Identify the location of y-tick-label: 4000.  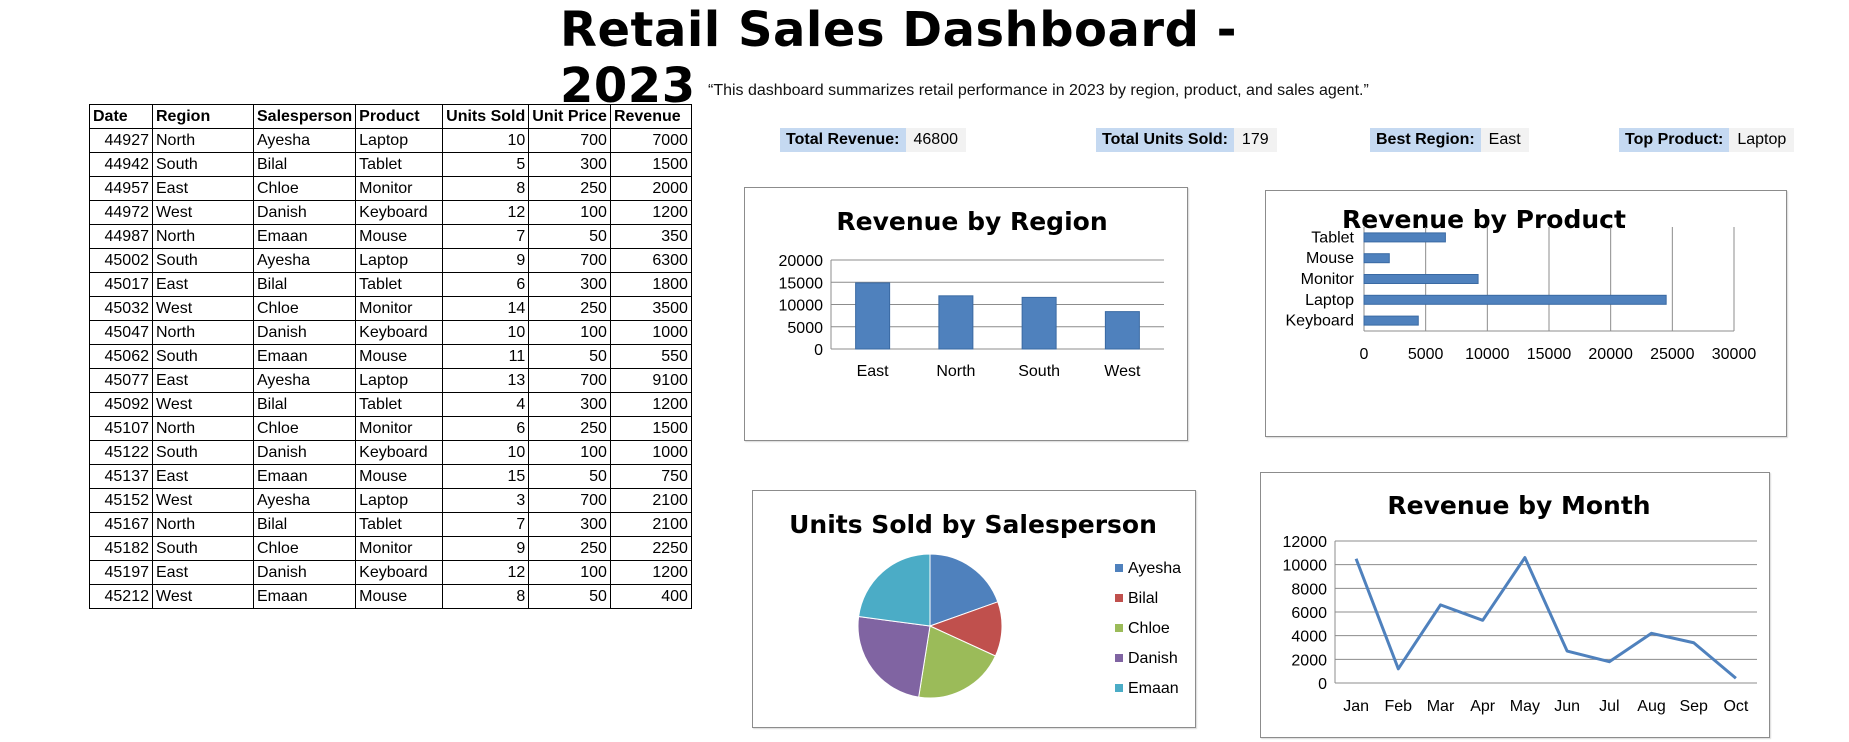
(1309, 637).